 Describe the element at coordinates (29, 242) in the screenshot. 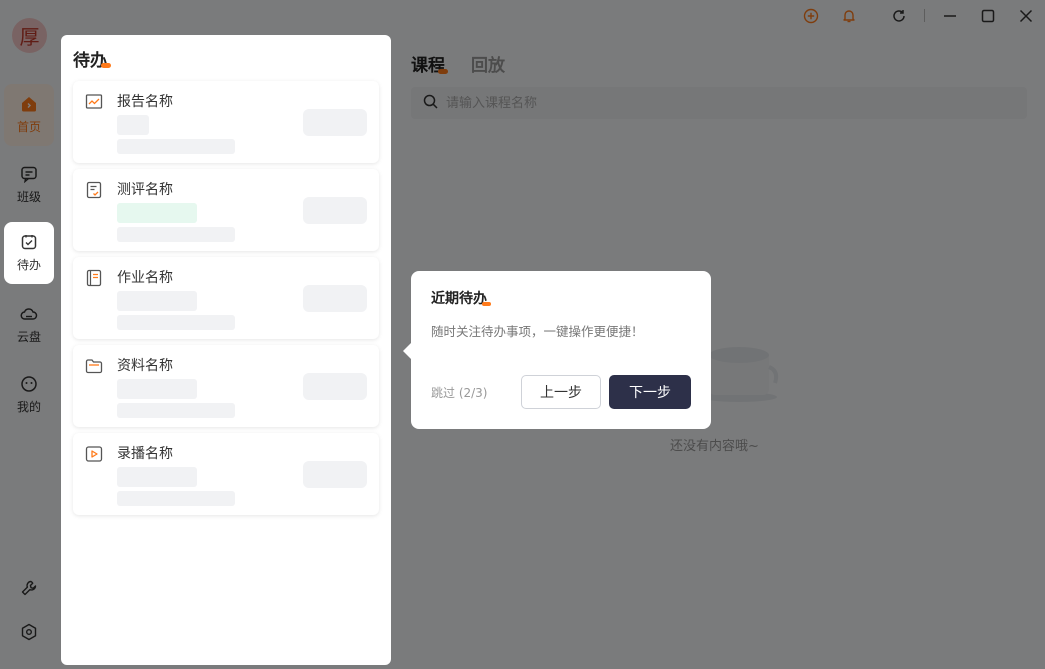

I see `checklist-icon` at that location.